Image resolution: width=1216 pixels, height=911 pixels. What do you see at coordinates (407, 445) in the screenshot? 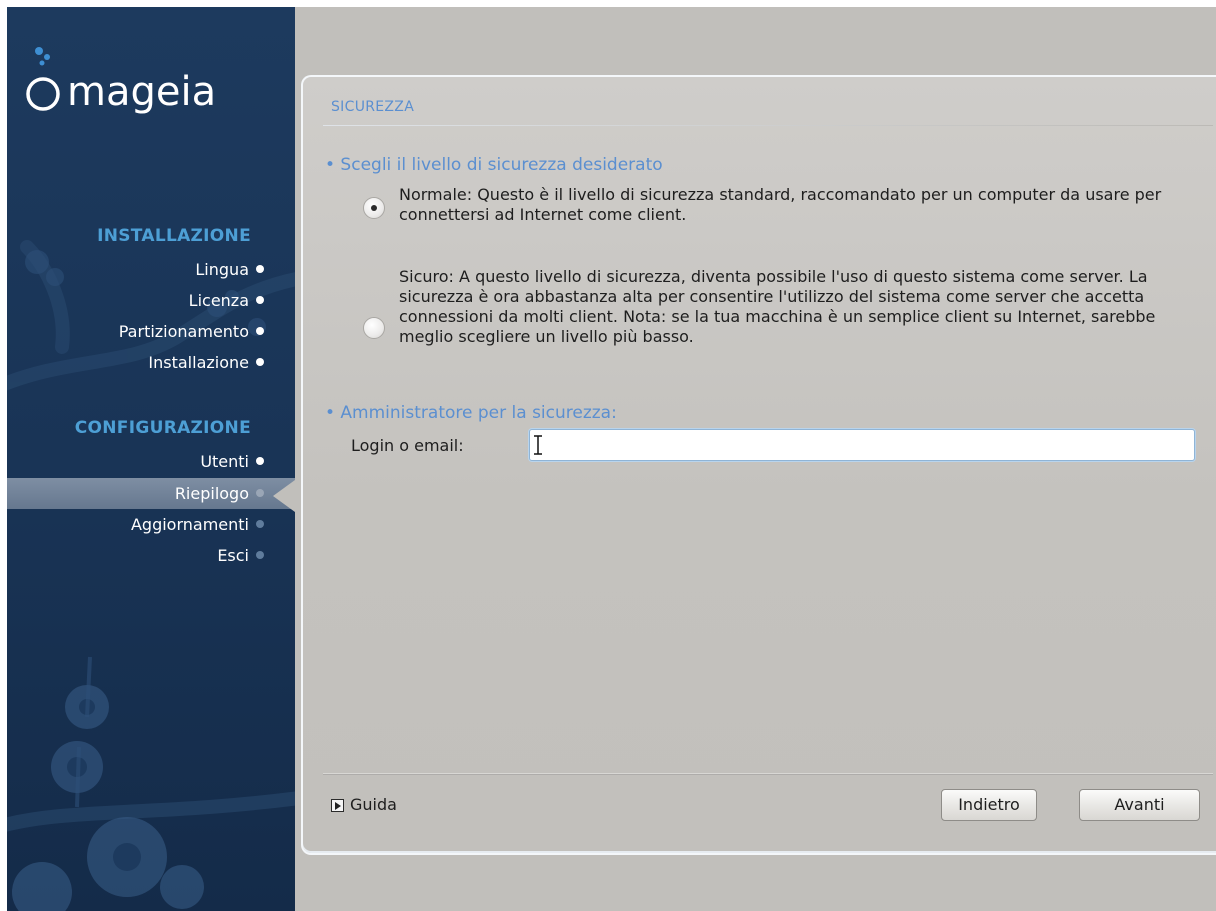
I see `login-email-label: Login o email:` at bounding box center [407, 445].